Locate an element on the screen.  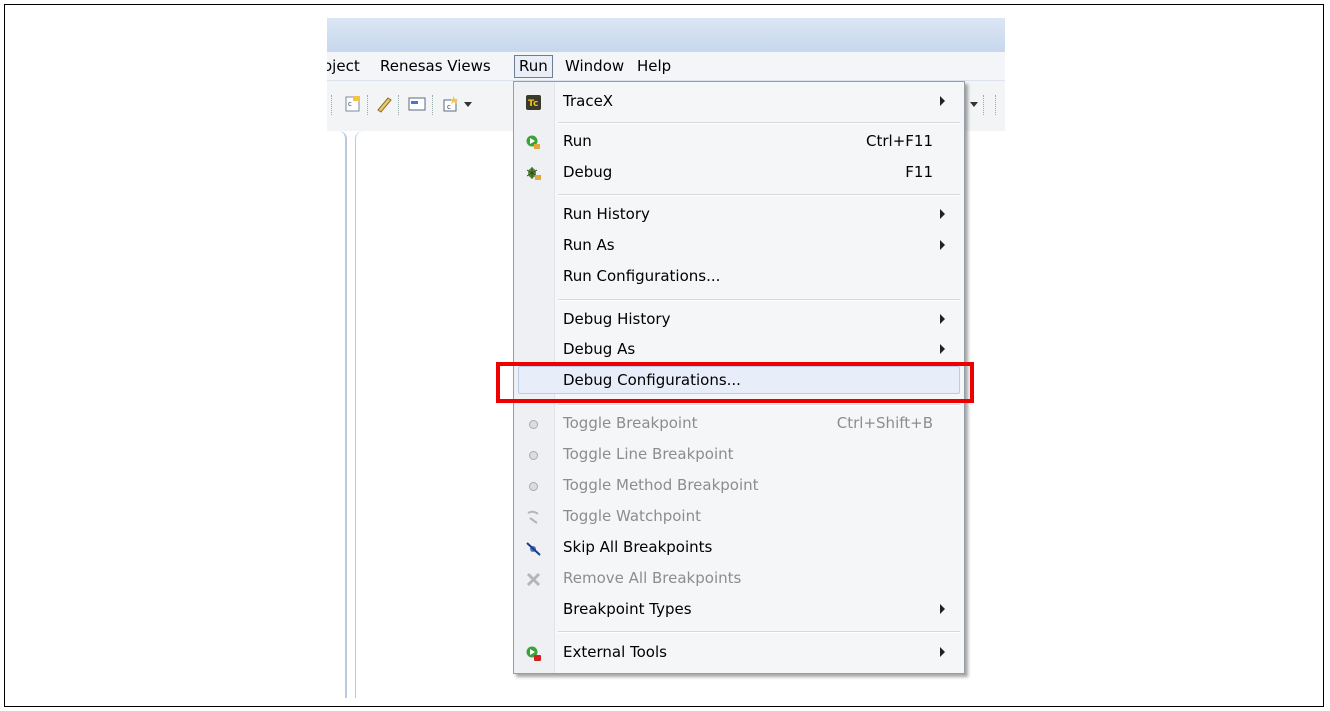
menu-item-debug-history: Debug History is located at coordinates (739, 320).